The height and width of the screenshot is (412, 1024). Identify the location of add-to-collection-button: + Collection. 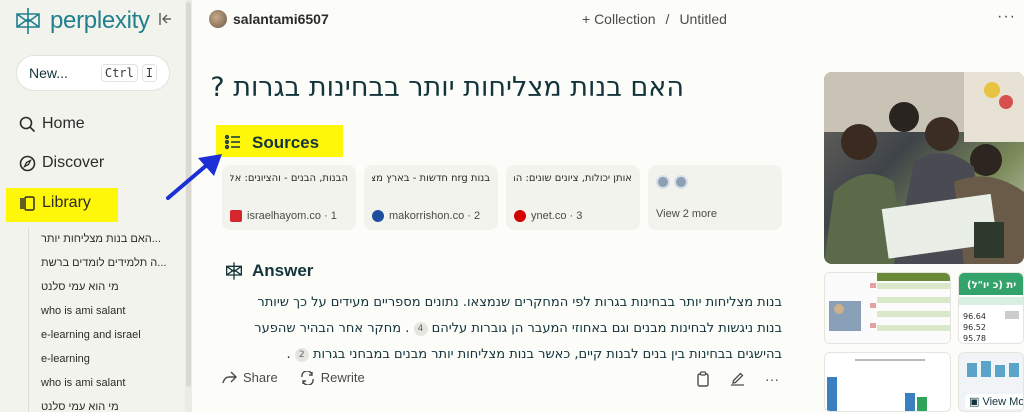
(619, 19).